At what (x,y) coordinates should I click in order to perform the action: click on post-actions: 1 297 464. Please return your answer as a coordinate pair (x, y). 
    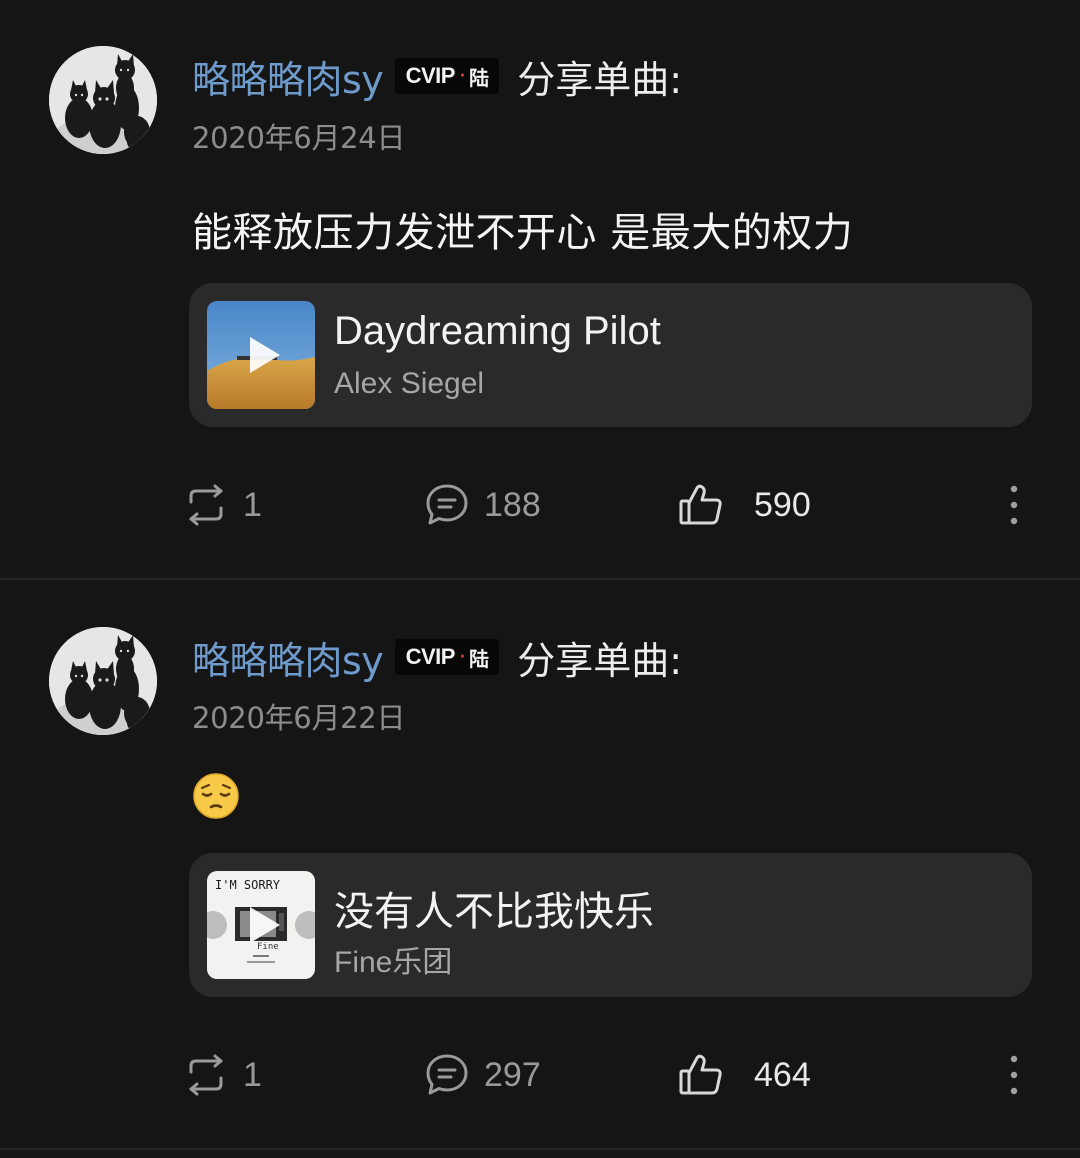
    Looking at the image, I should click on (540, 1075).